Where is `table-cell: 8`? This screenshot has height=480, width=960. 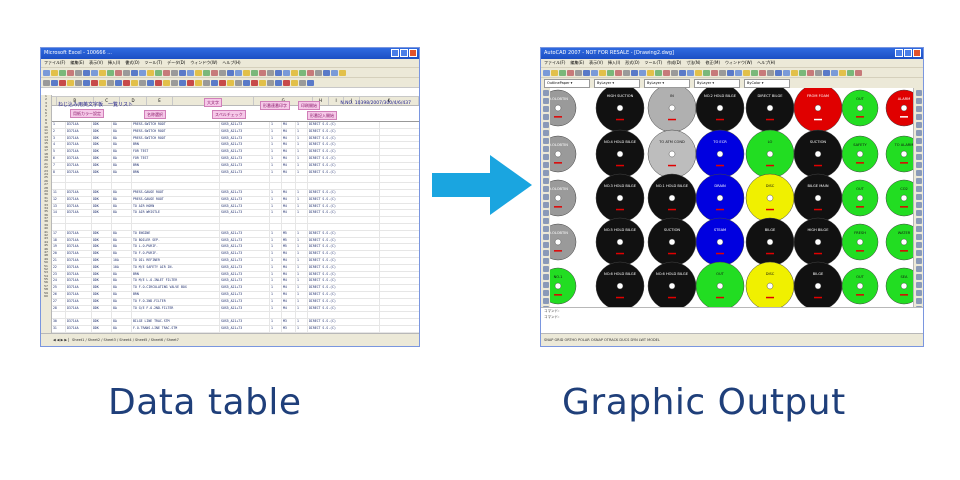 table-cell: 8 is located at coordinates (59, 172).